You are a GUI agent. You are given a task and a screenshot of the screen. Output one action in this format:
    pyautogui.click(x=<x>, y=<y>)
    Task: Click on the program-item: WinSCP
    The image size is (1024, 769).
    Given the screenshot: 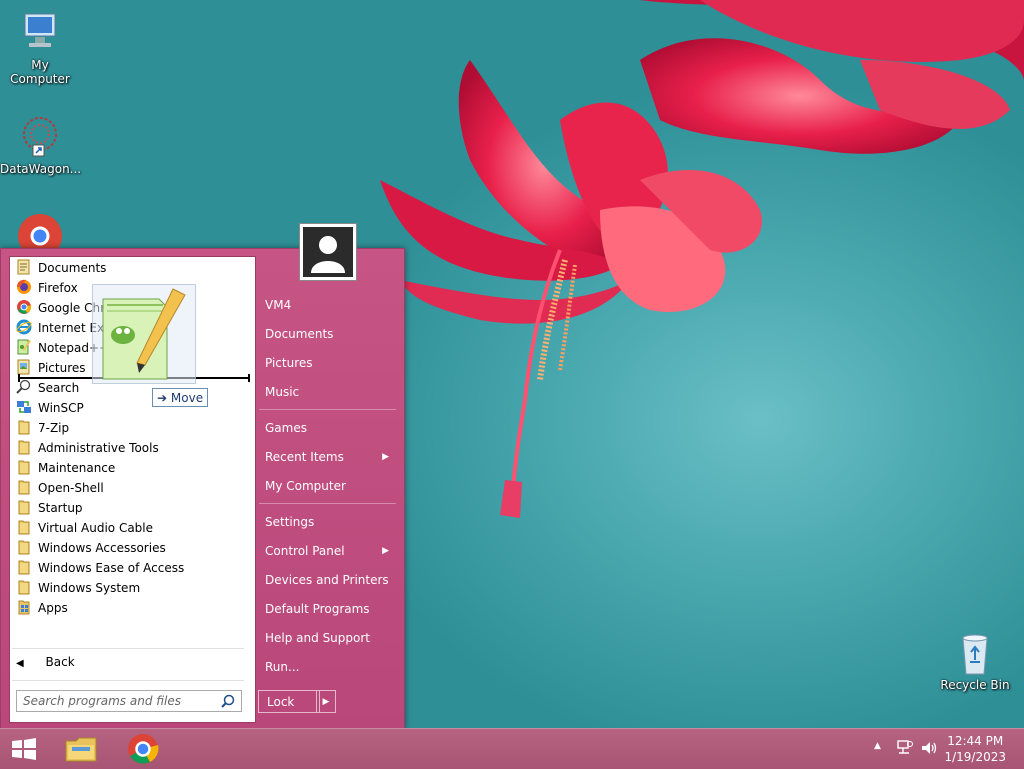 What is the action you would take?
    pyautogui.click(x=132, y=408)
    